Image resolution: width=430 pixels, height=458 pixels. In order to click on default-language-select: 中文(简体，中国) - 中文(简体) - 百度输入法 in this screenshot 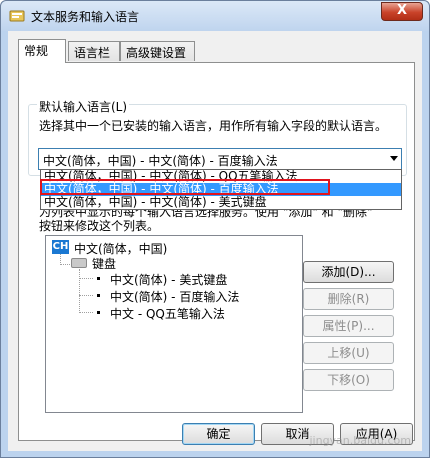, I will do `click(220, 159)`.